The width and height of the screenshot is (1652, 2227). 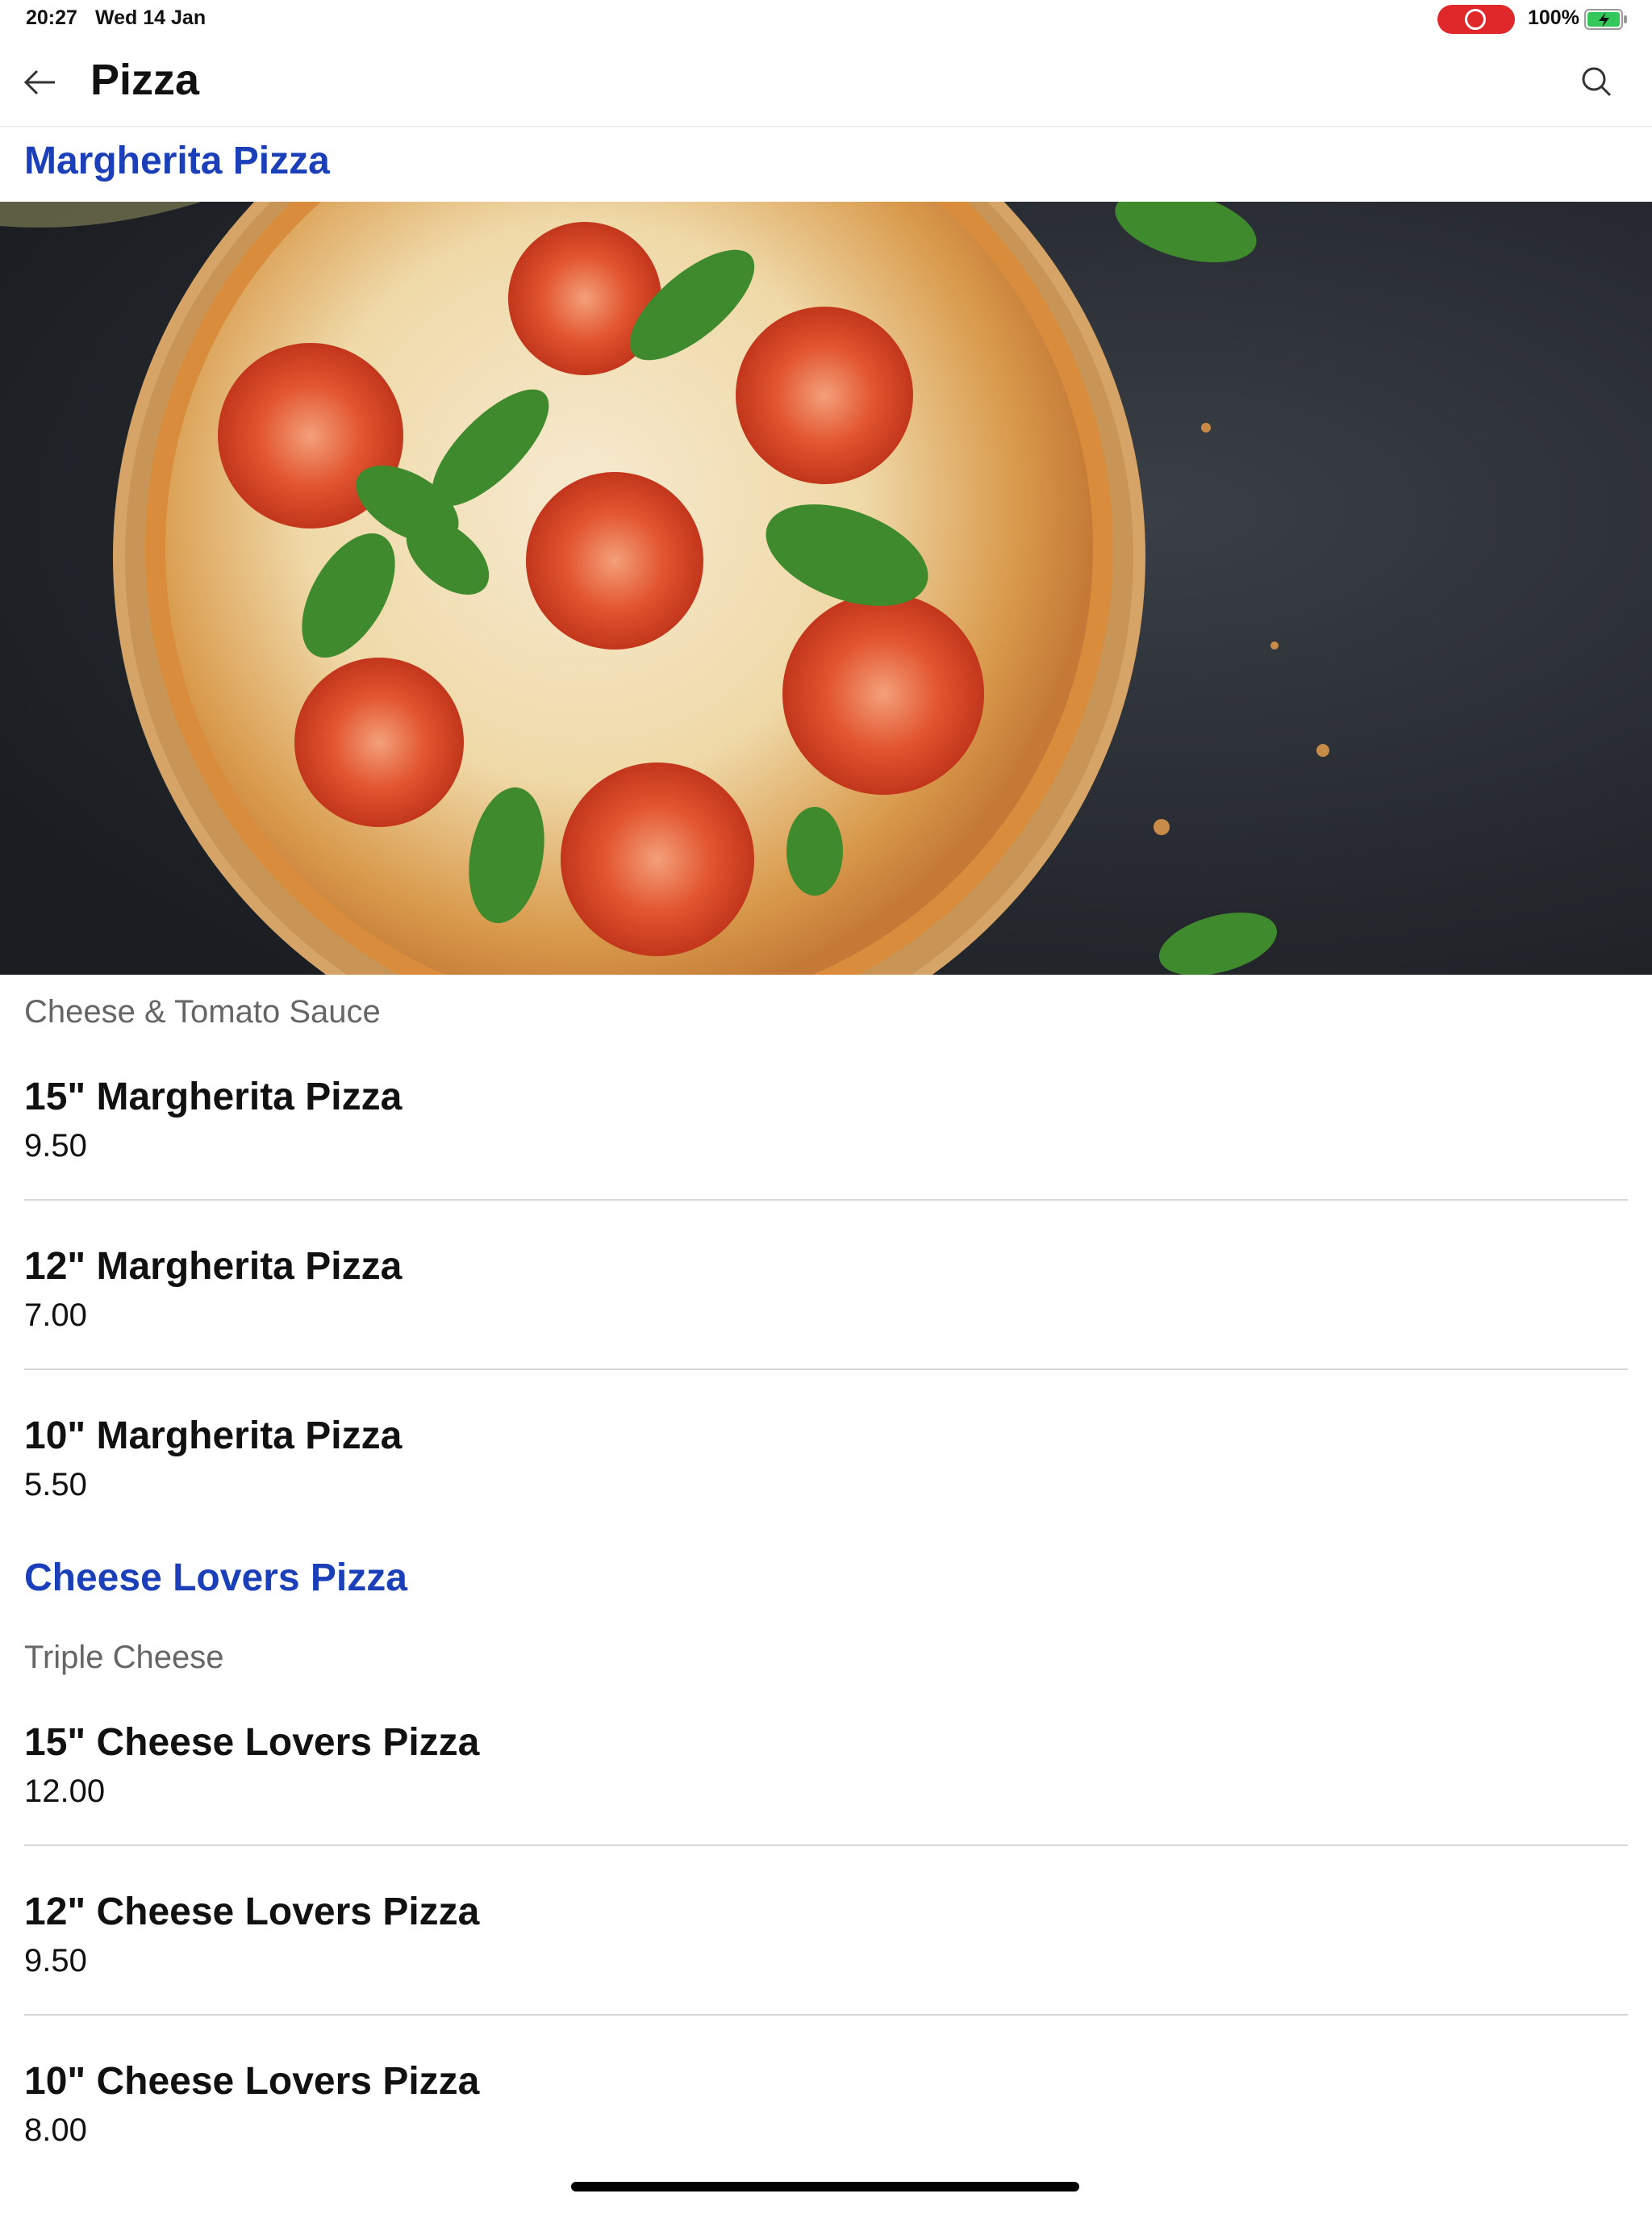 I want to click on menu-item: 15" Margherita Pizza 9.50, so click(x=826, y=1159).